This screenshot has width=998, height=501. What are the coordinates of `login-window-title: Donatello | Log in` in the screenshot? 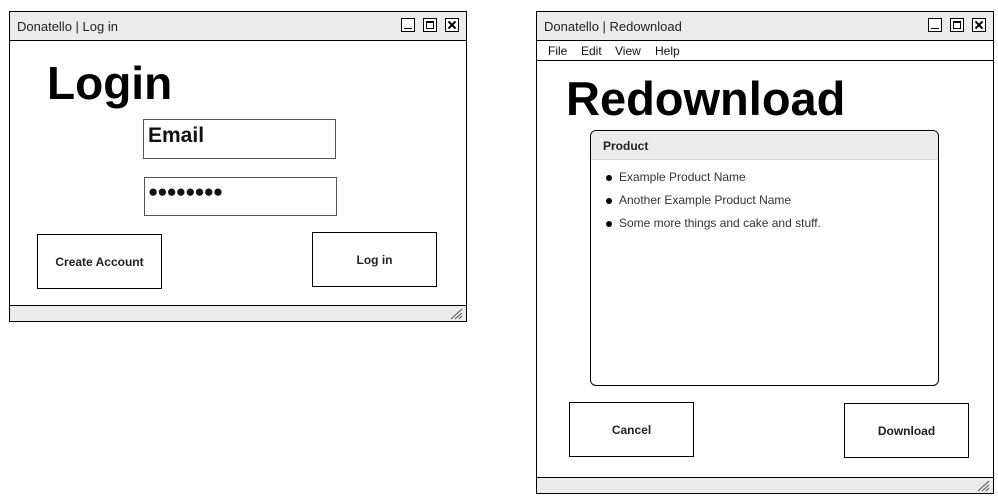 It's located at (67, 26).